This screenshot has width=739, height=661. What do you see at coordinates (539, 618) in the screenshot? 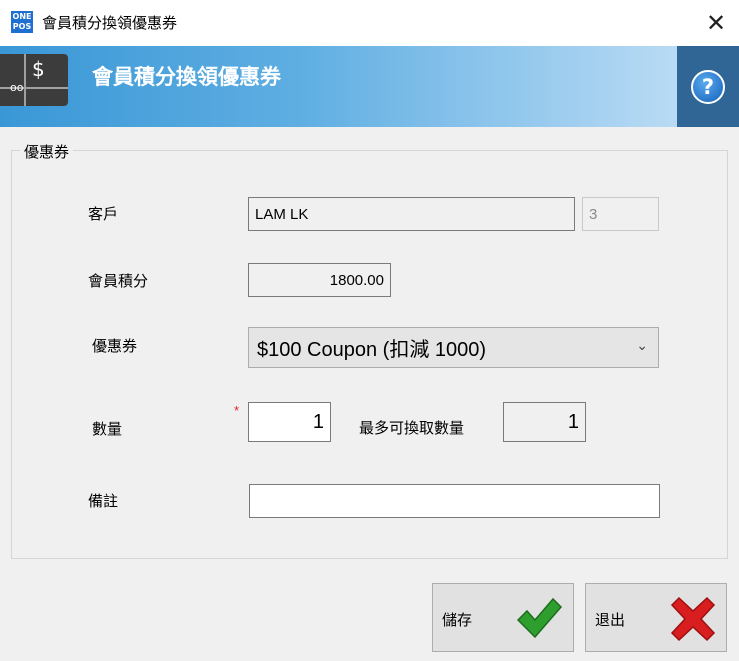
I see `checkmark-icon` at bounding box center [539, 618].